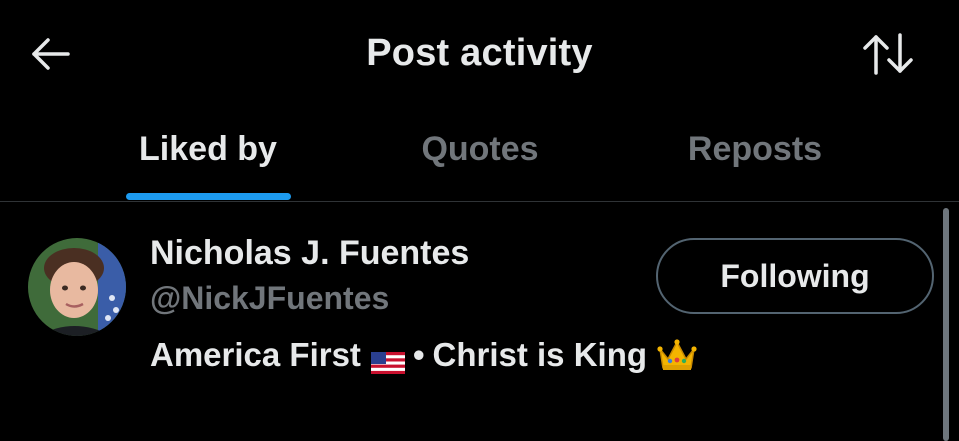 The height and width of the screenshot is (441, 959). I want to click on user-bio: America First • Christ is King, so click(423, 355).